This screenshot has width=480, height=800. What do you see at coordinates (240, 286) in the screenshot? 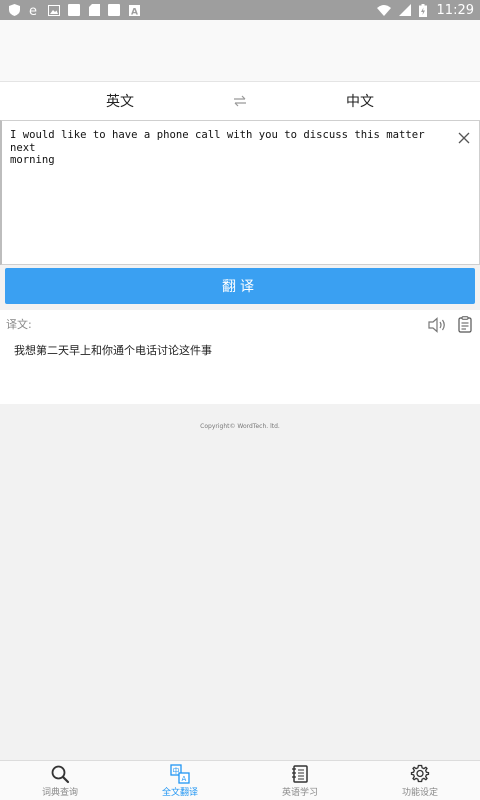
I see `translate-button: 翻译` at bounding box center [240, 286].